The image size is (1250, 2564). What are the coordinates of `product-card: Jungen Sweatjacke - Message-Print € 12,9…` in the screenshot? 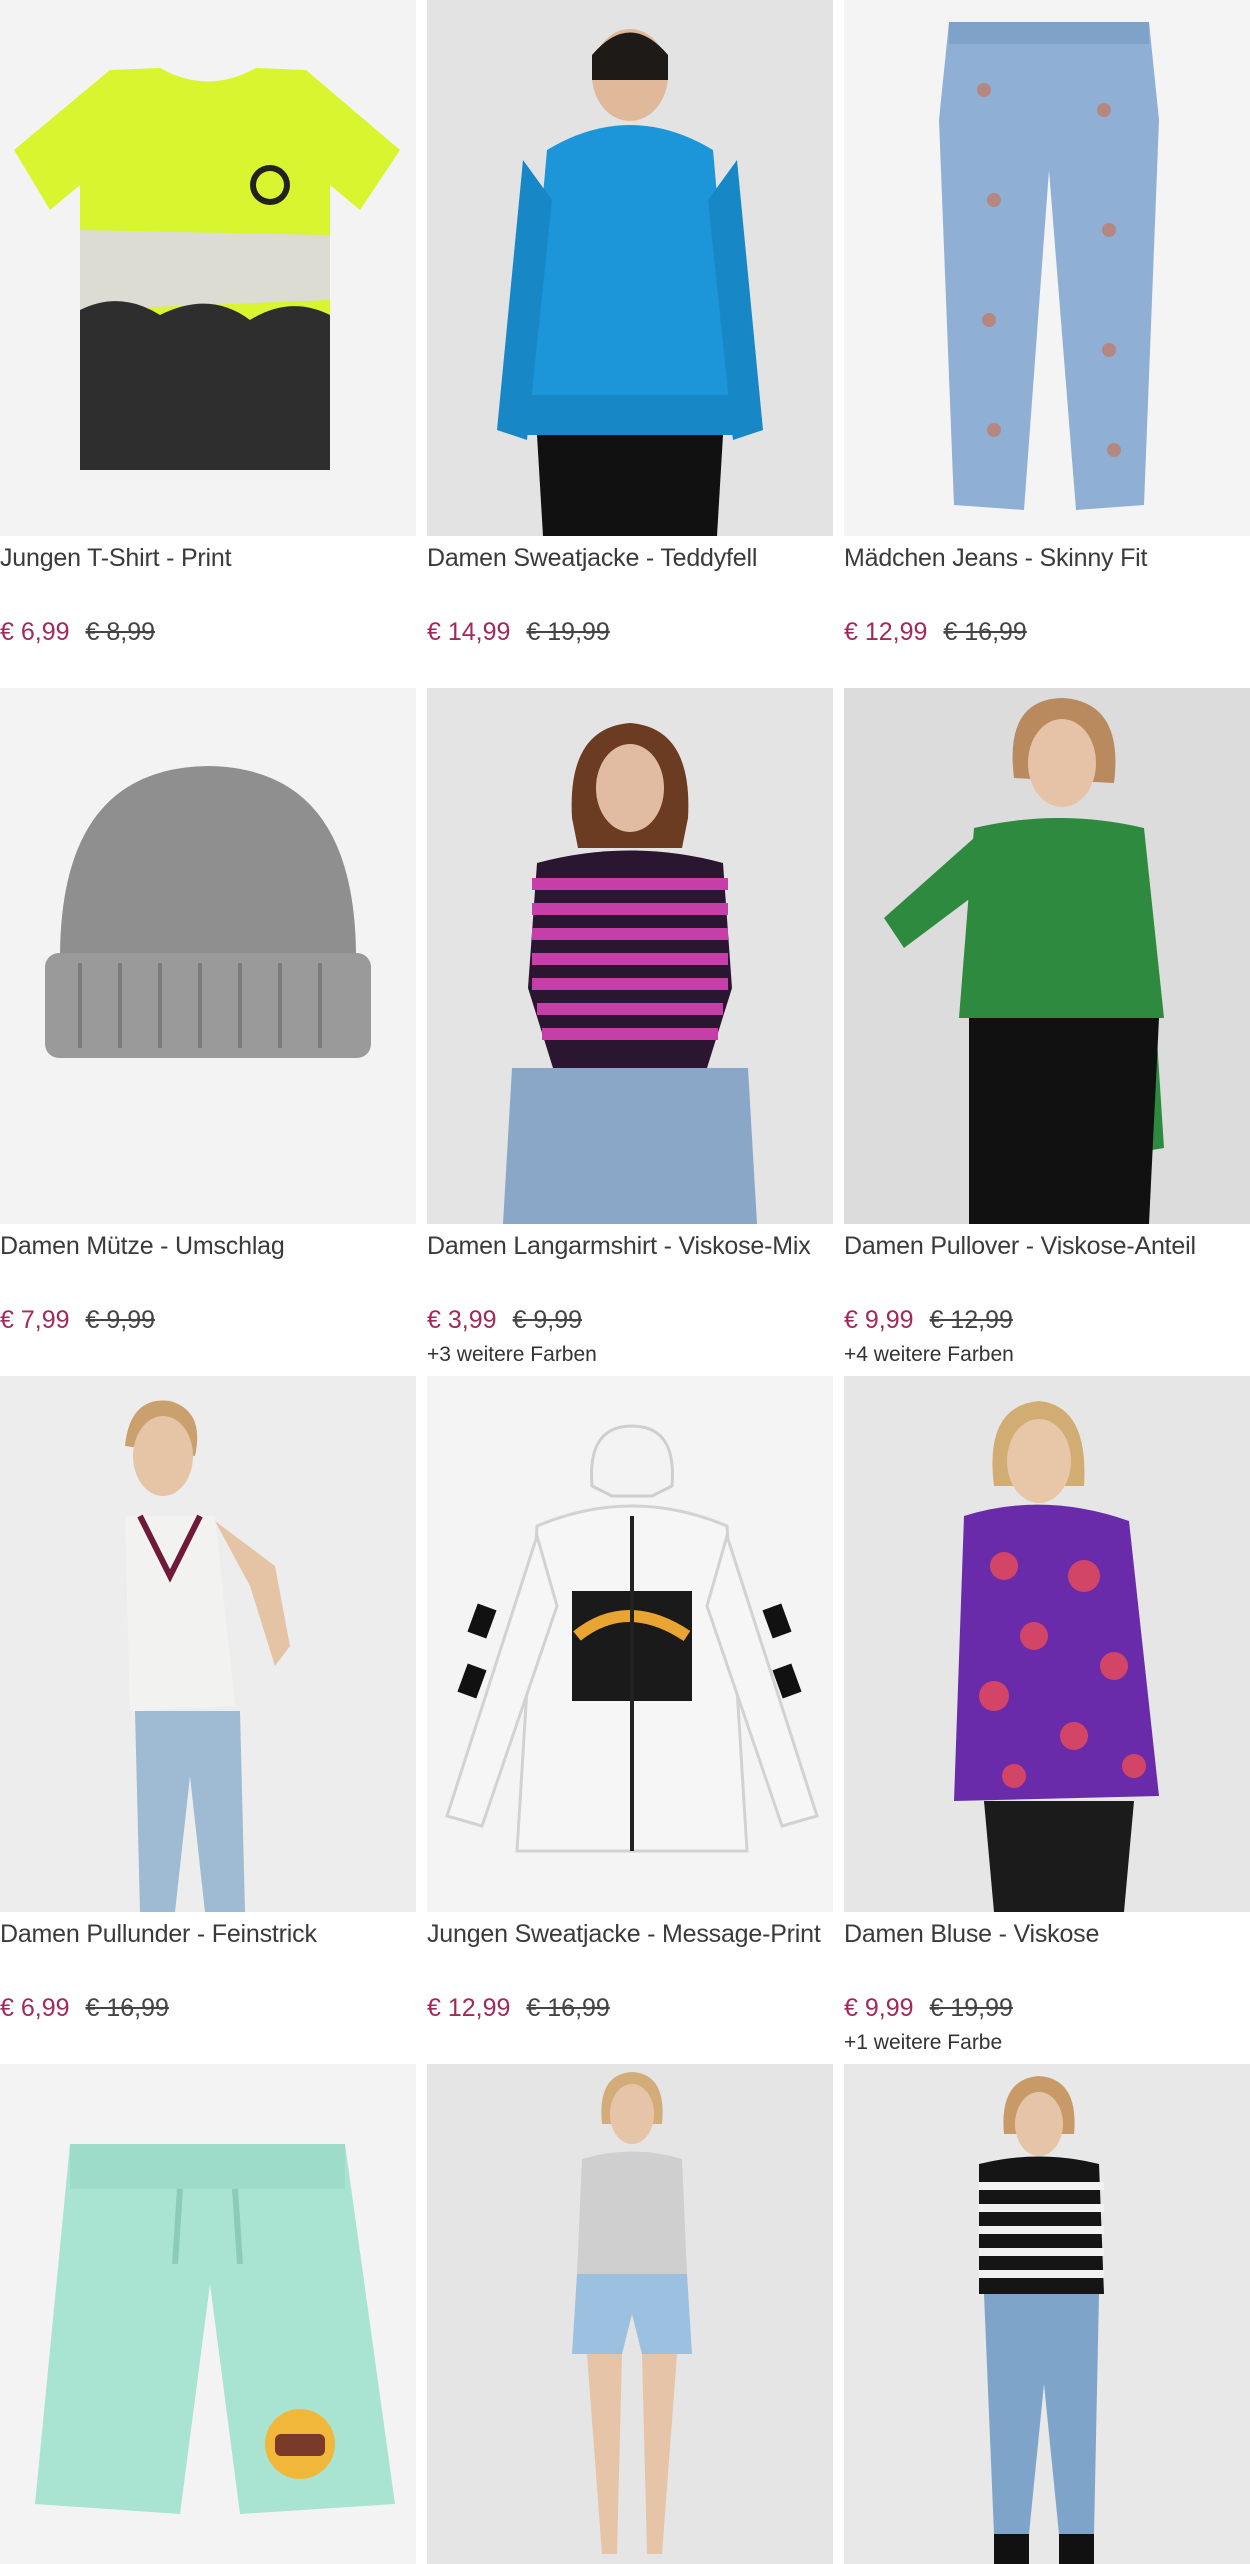 It's located at (624, 1720).